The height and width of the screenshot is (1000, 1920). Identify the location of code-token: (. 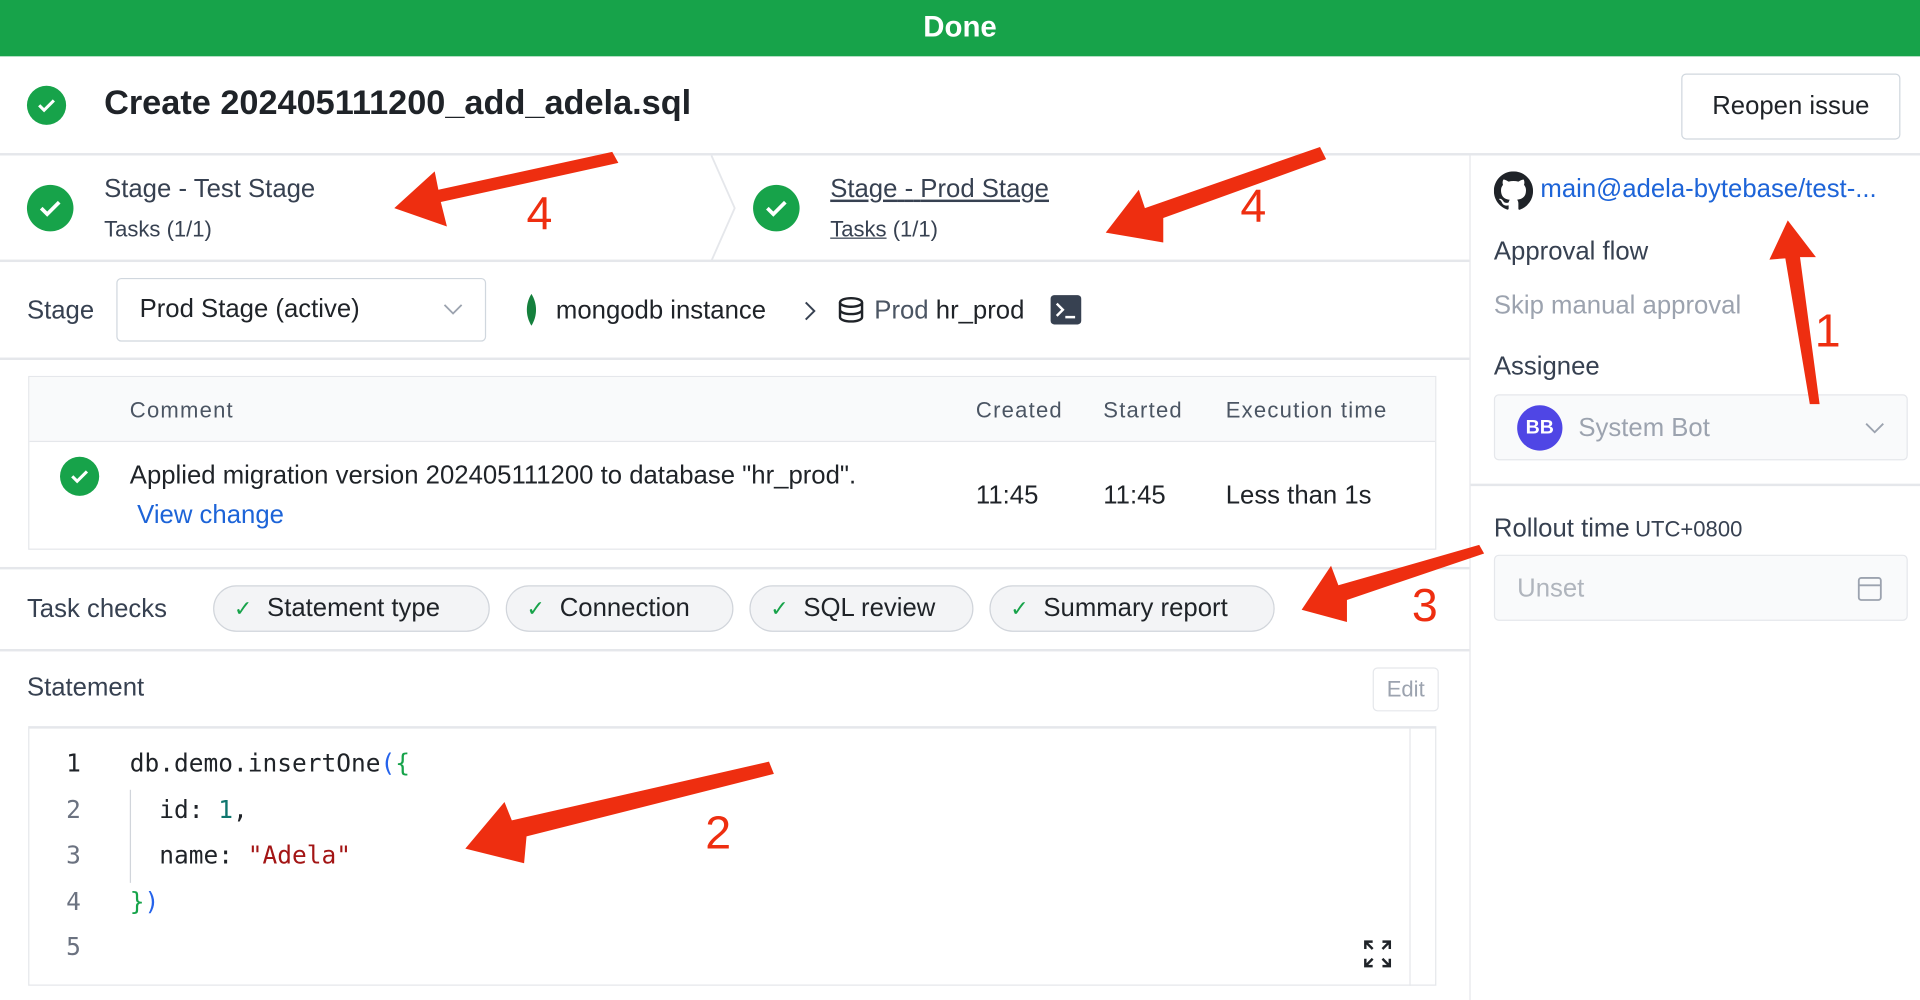
(388, 763).